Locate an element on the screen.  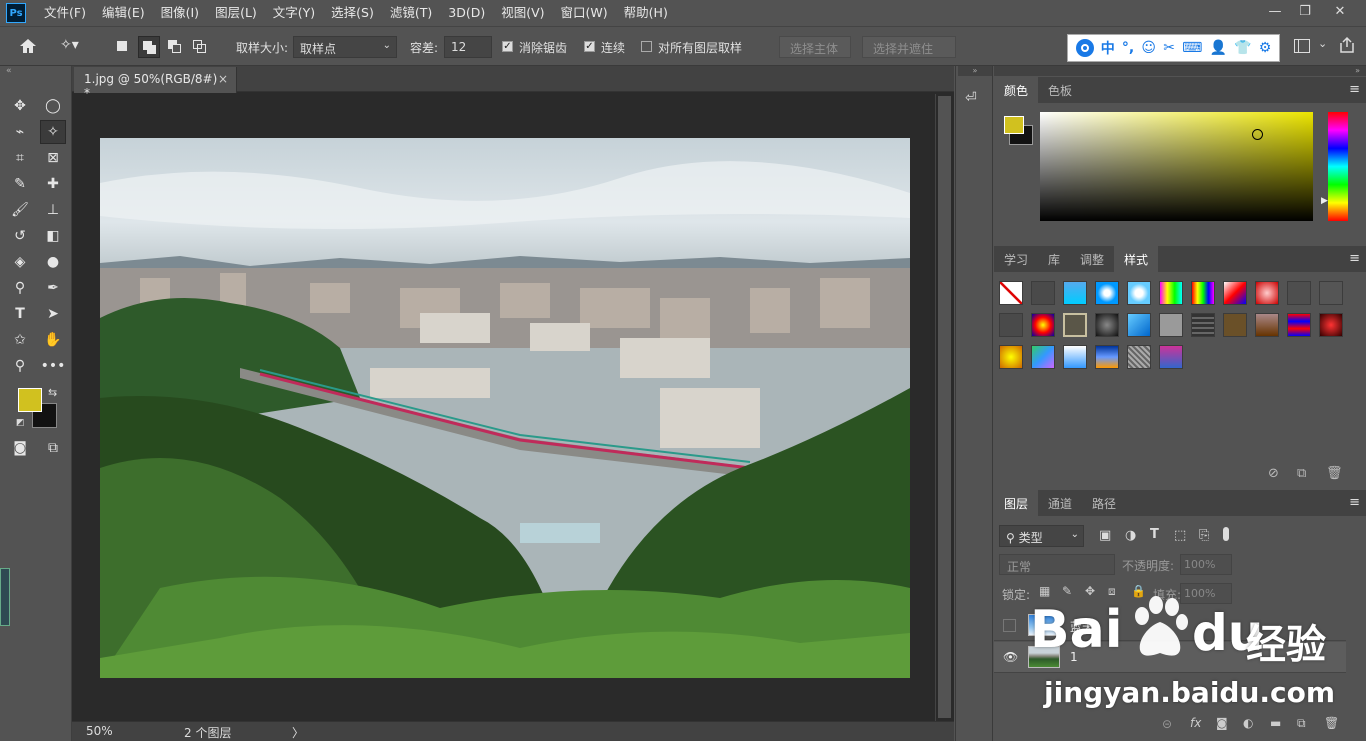
ime-user-icon: 👤 is located at coordinates (1218, 48).